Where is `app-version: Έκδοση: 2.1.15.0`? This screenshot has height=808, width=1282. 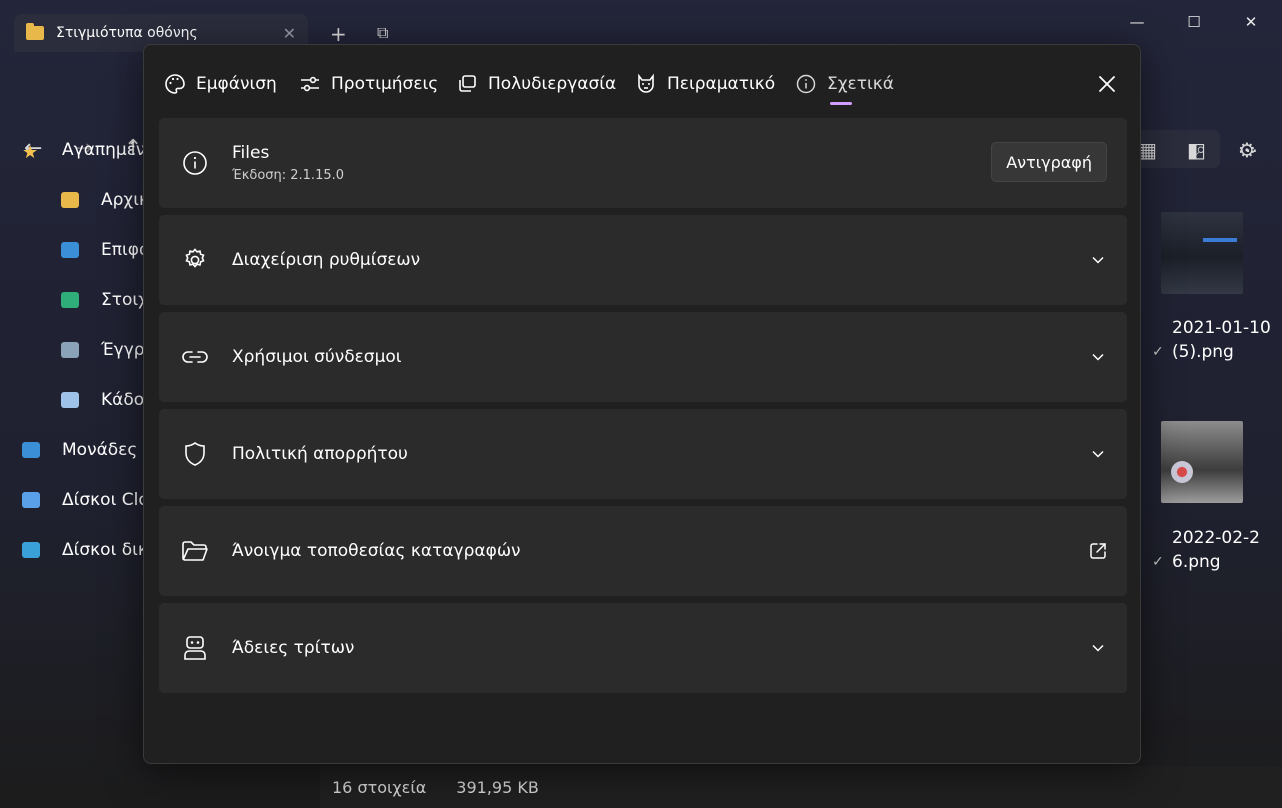
app-version: Έκδοση: 2.1.15.0 is located at coordinates (288, 175).